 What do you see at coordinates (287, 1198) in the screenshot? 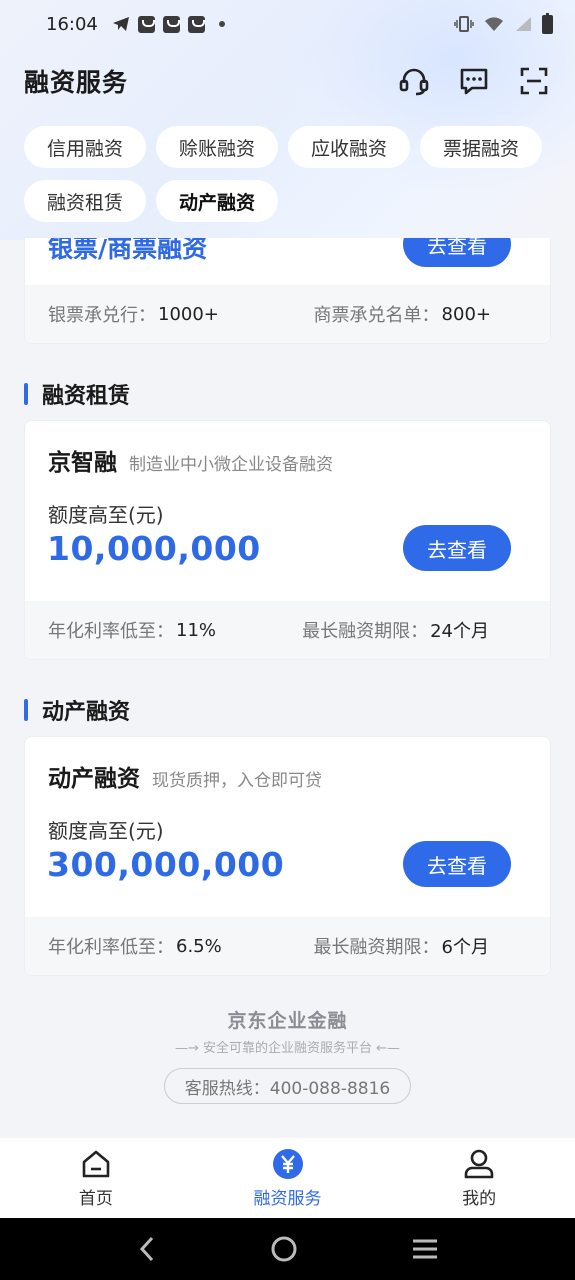
I see `tab-label: 融资服务` at bounding box center [287, 1198].